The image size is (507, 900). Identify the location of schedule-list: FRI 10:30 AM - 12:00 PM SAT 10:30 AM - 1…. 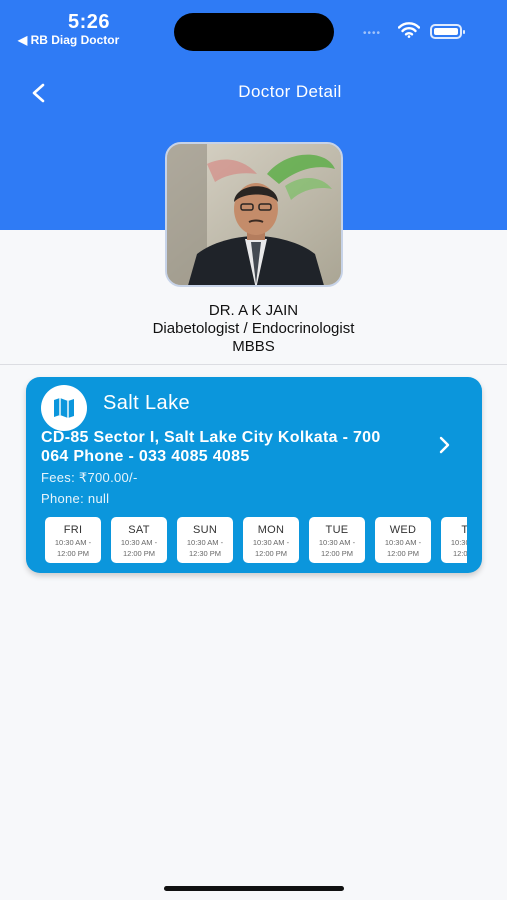
(256, 540).